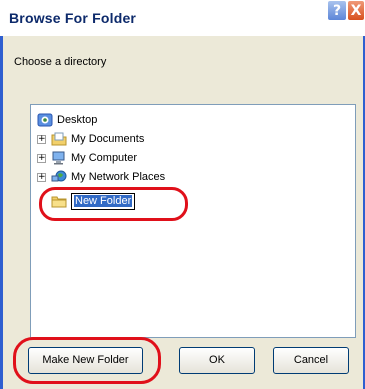 This screenshot has width=365, height=389. I want to click on tree-item-my-computer: + My Computer, so click(87, 158).